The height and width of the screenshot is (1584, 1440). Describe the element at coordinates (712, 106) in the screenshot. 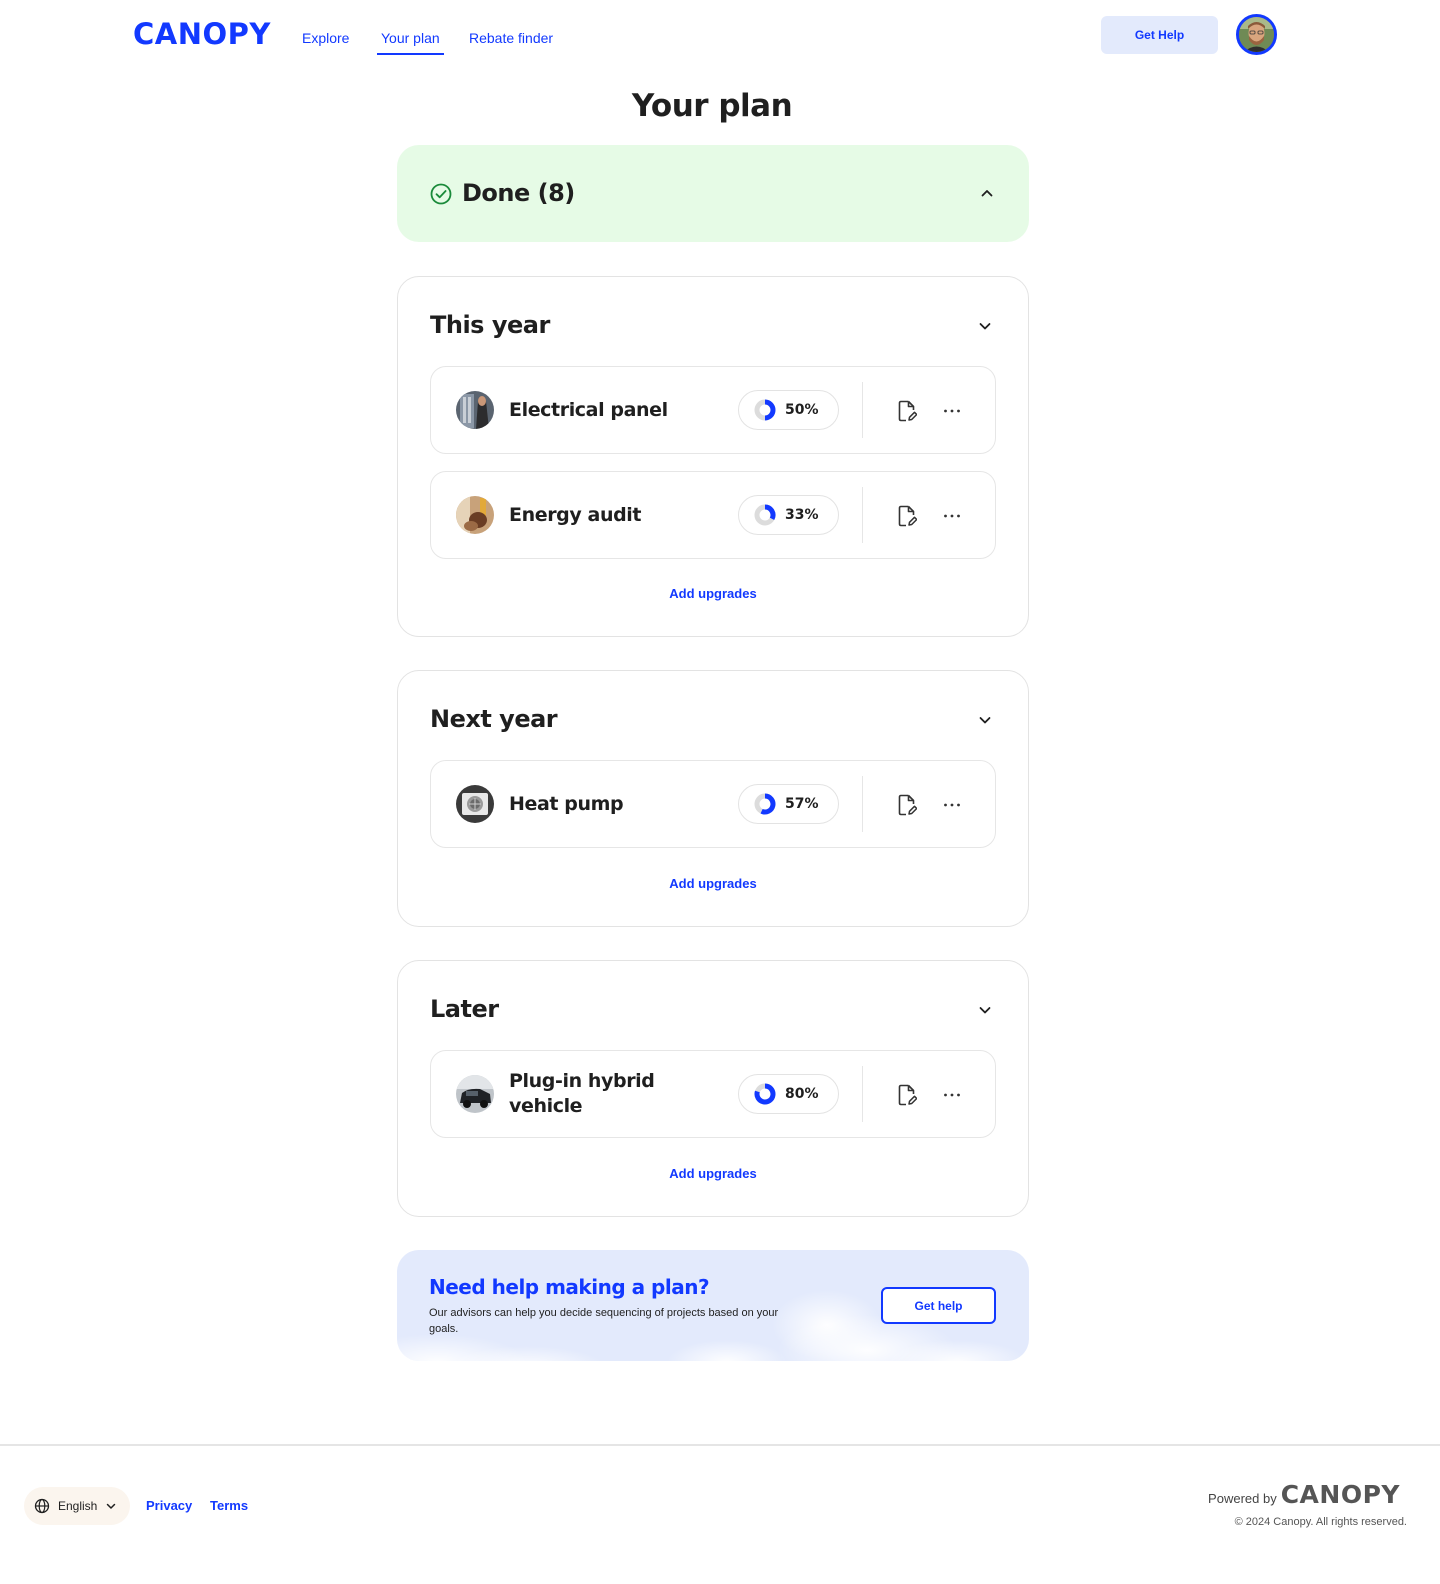

I see `page-title: Your plan` at that location.